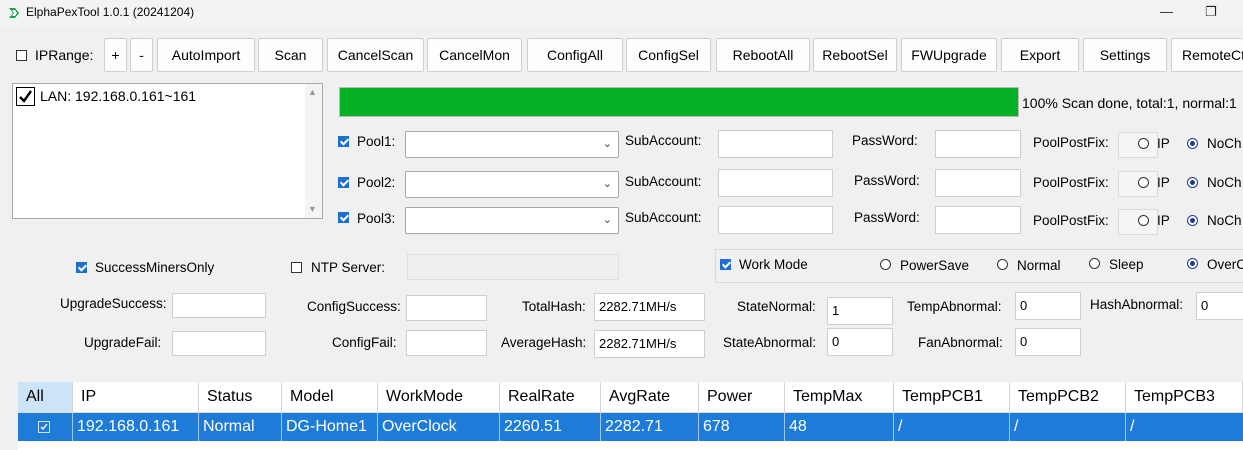 The image size is (1243, 450). Describe the element at coordinates (978, 220) in the screenshot. I see `pool3-password-input` at that location.